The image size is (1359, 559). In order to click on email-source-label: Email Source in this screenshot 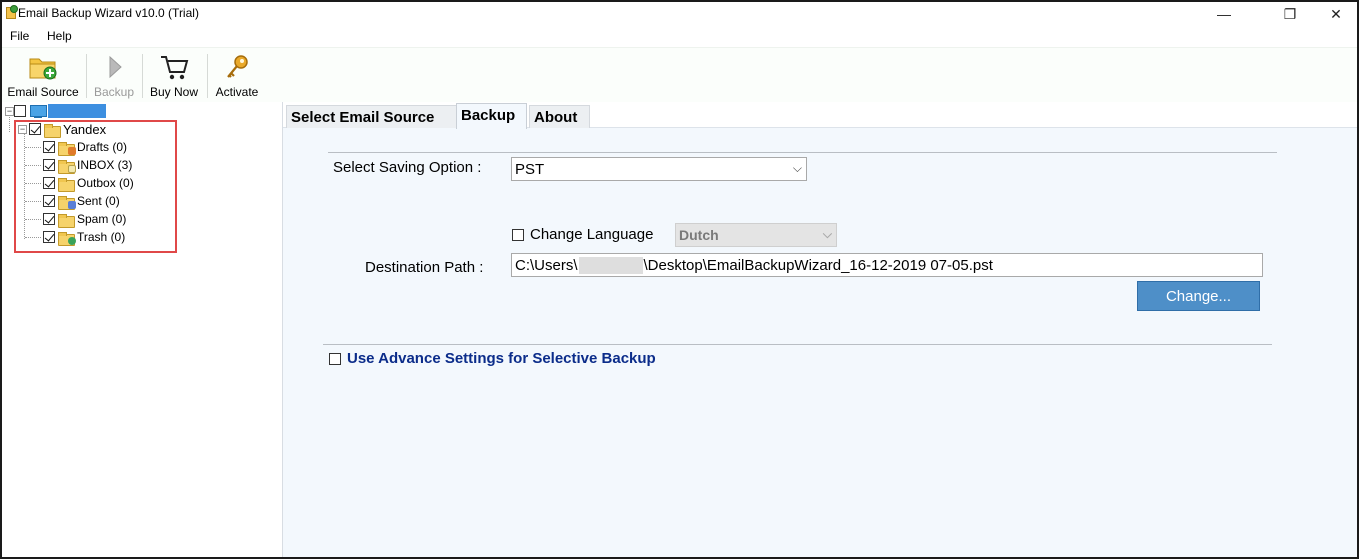, I will do `click(43, 92)`.